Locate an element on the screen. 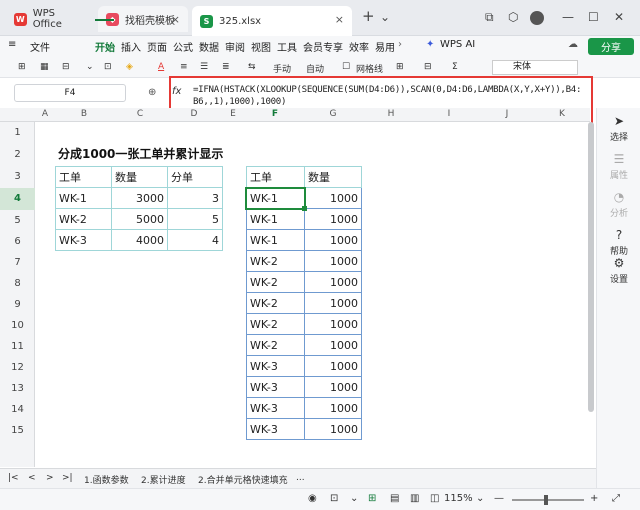 This screenshot has width=640, height=510. row-header: 5 is located at coordinates (17, 220).